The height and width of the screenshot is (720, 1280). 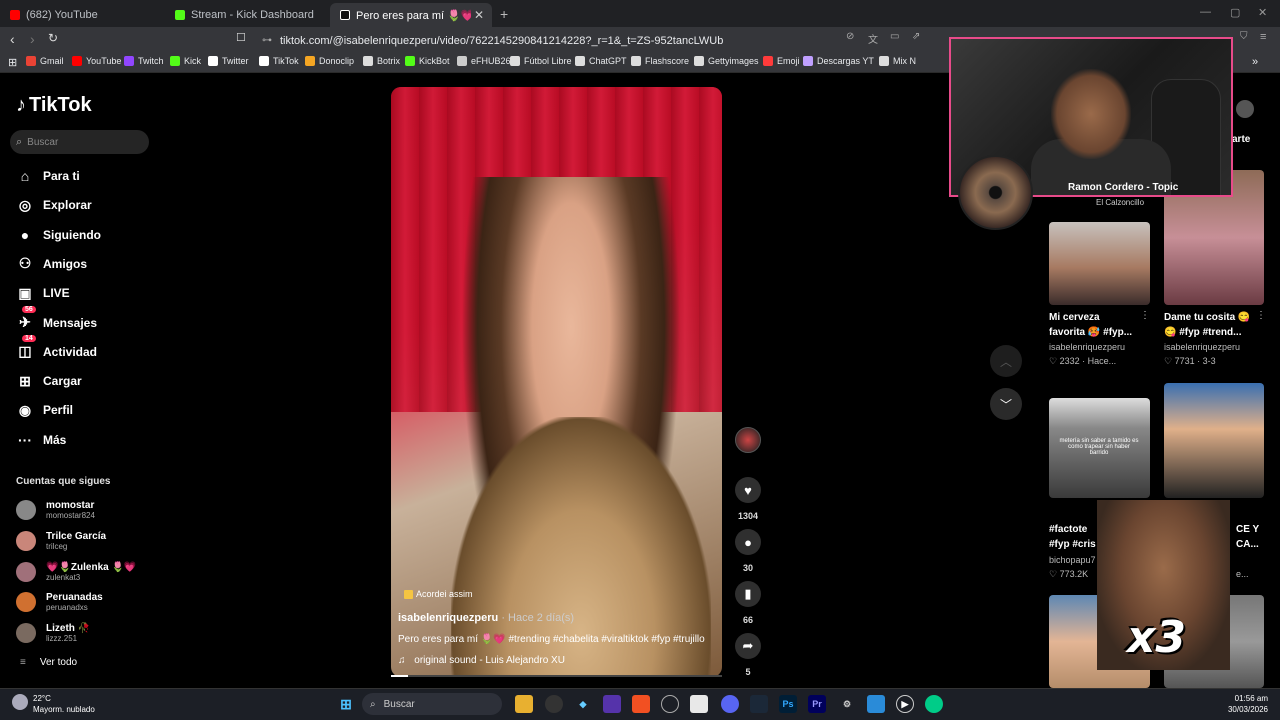 I want to click on sidebar-item-mensajes: ✈ 56 Mensajes, so click(x=56, y=319).